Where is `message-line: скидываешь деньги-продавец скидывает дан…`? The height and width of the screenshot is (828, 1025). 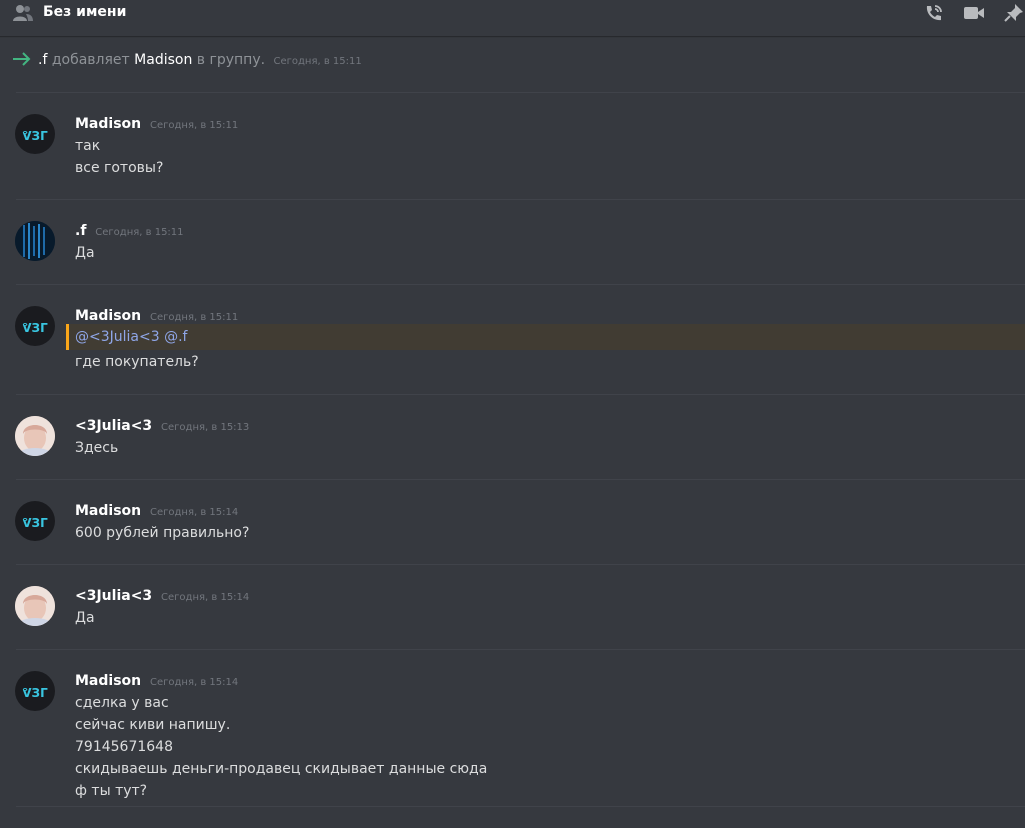
message-line: скидываешь деньги-продавец скидывает дан… is located at coordinates (281, 769).